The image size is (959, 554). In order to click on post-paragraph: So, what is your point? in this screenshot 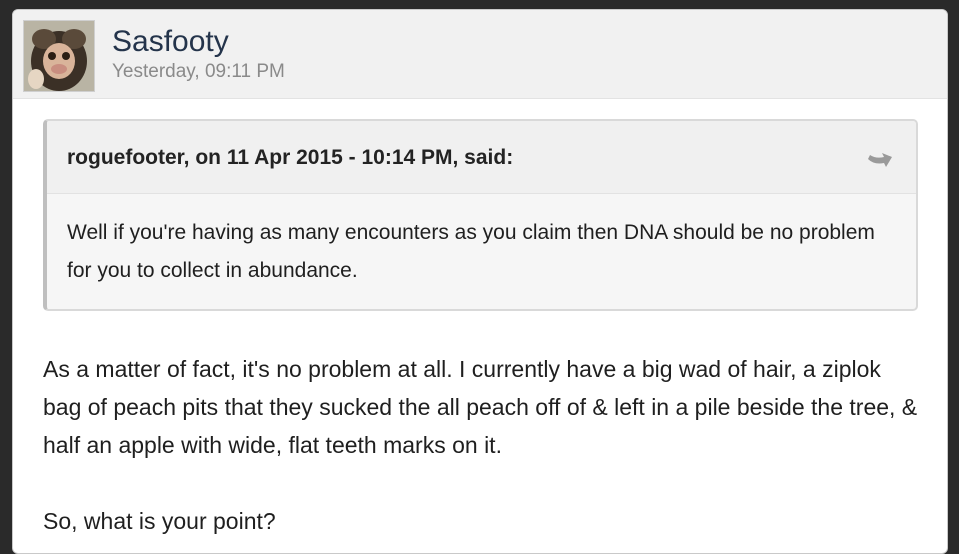, I will do `click(159, 521)`.